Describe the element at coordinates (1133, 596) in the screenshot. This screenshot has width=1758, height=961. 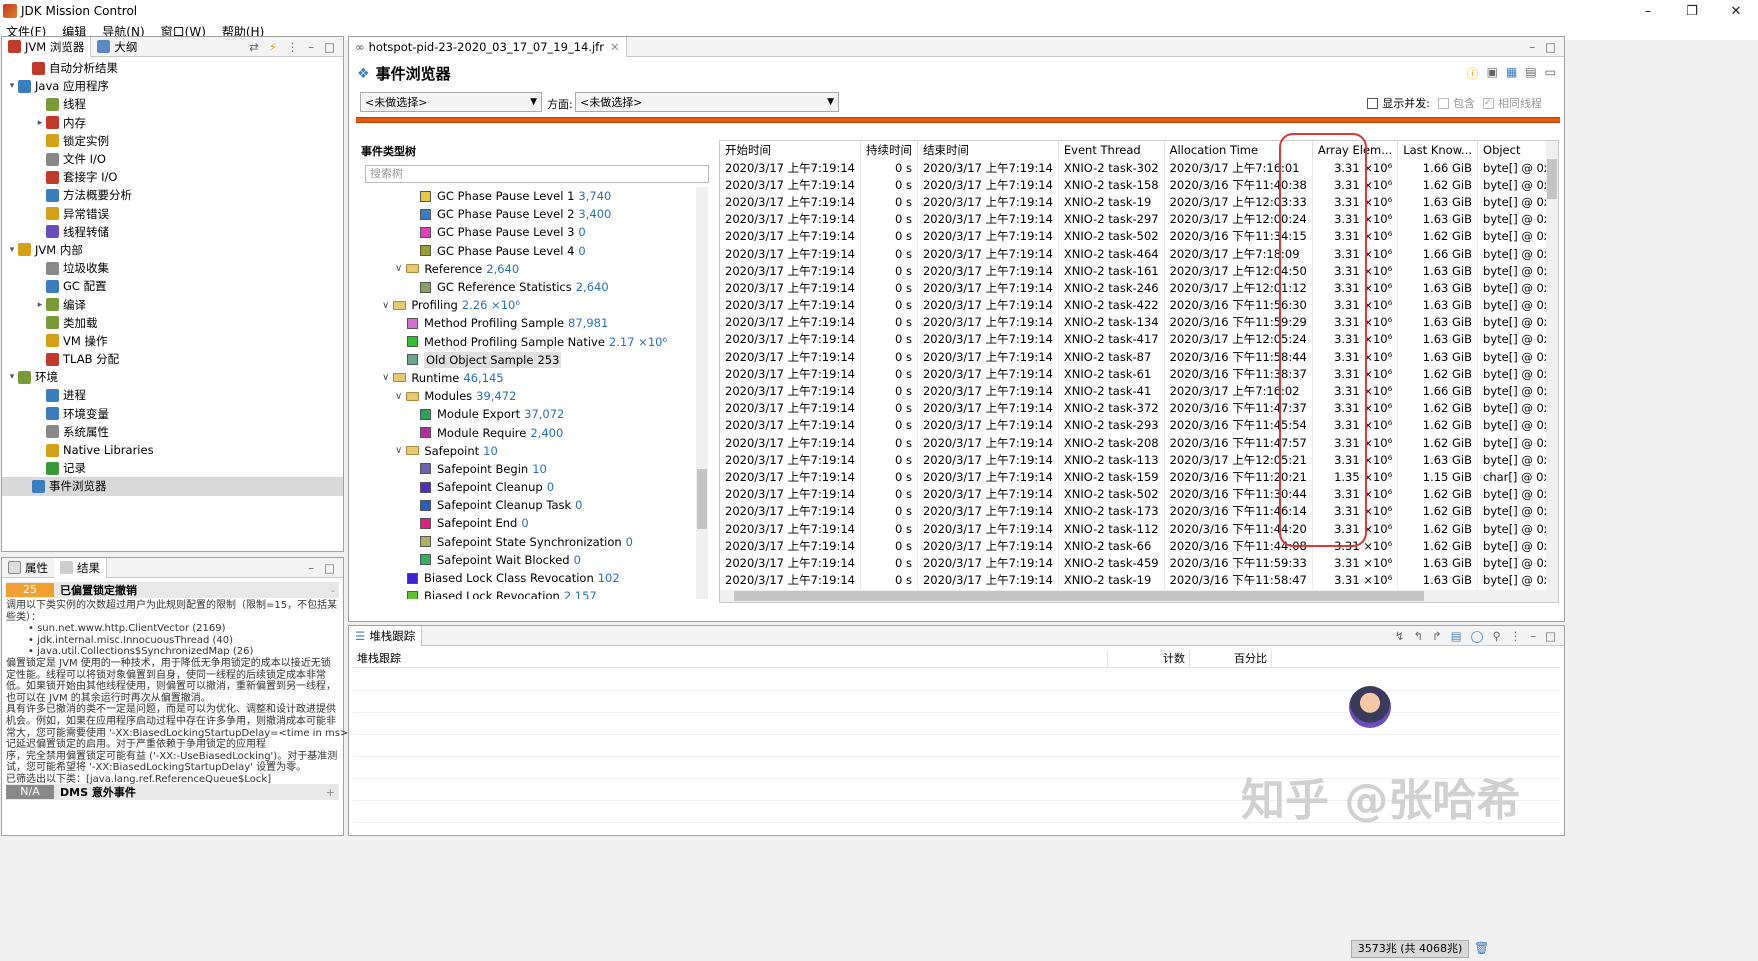
I see `table-hscrollbar` at that location.